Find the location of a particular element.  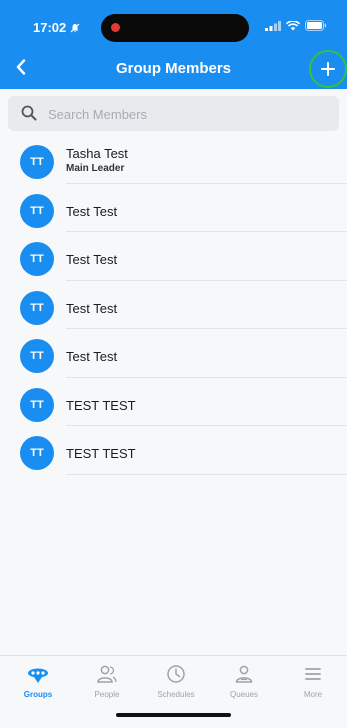

add-member-button is located at coordinates (328, 69).